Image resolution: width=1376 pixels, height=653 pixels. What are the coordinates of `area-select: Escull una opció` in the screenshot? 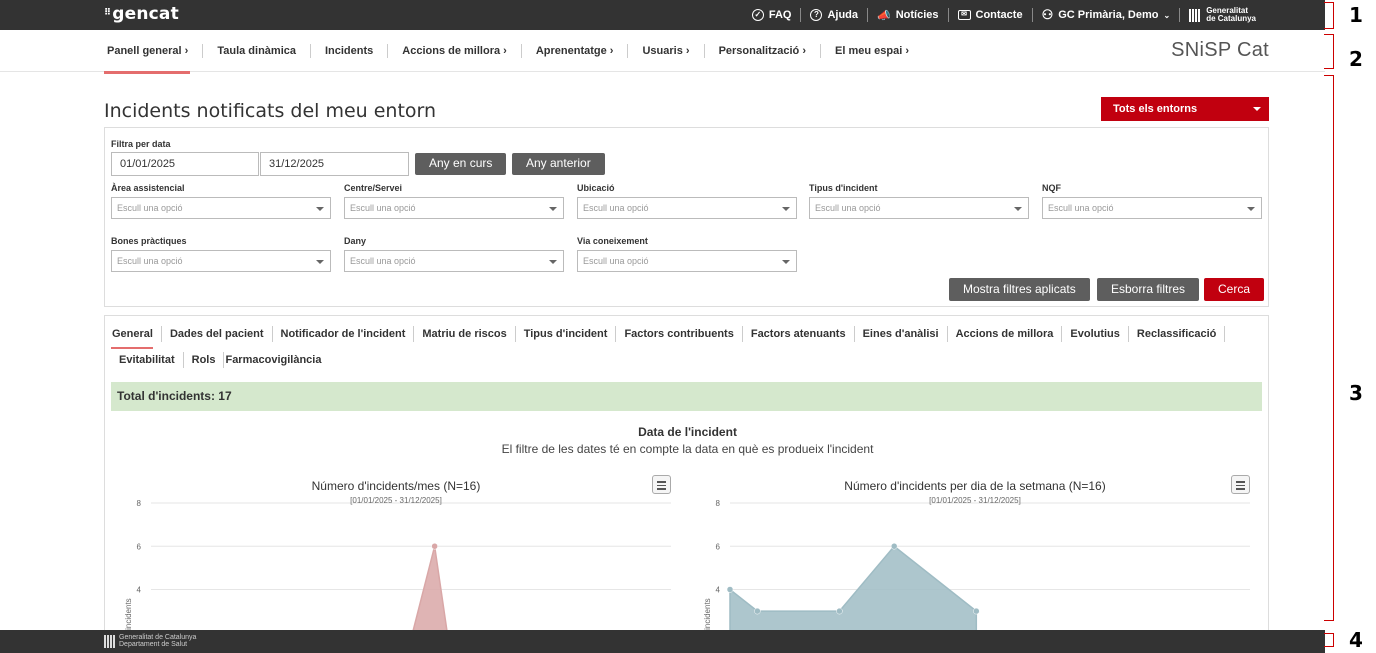 It's located at (221, 208).